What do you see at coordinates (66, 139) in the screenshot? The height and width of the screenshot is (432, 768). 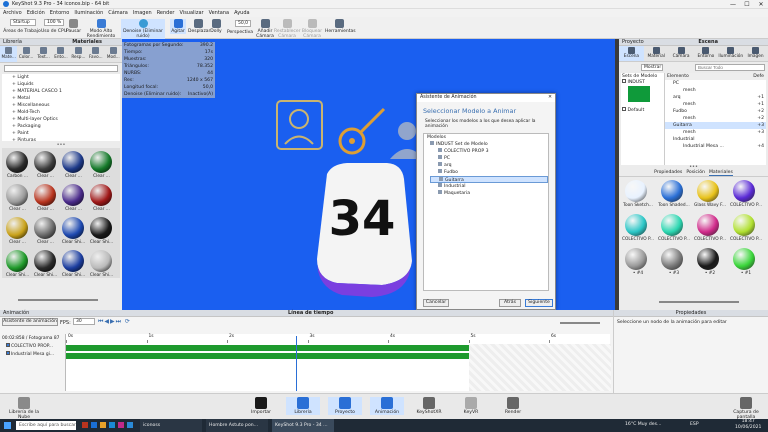 I see `folder-item: + Pinturas` at bounding box center [66, 139].